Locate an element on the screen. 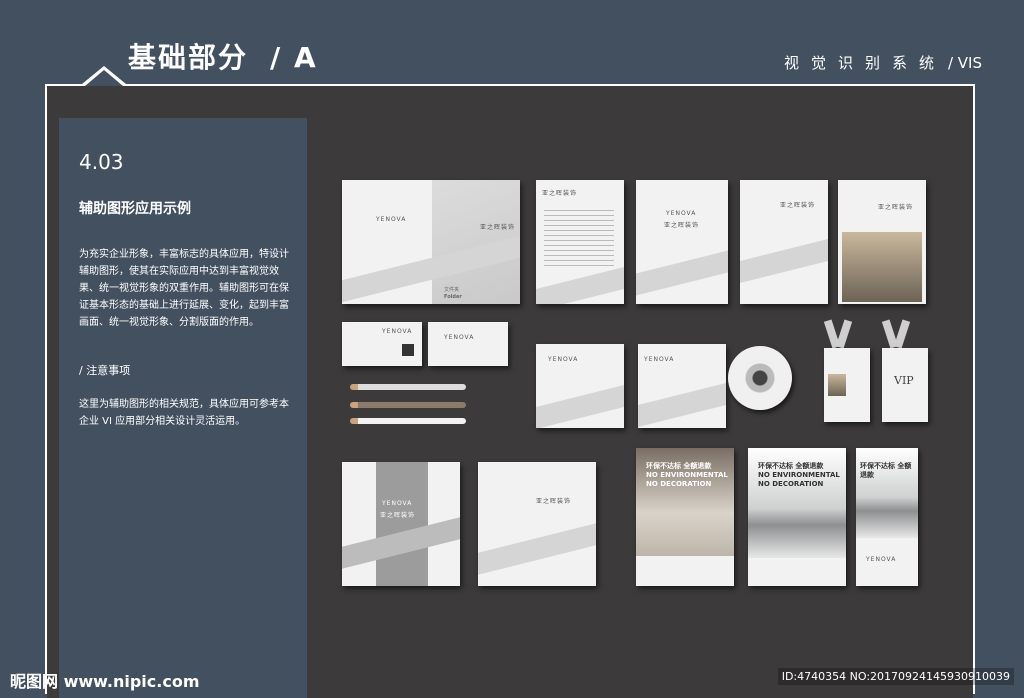 The width and height of the screenshot is (1024, 698). cd-sleeve: YENOVA is located at coordinates (580, 386).